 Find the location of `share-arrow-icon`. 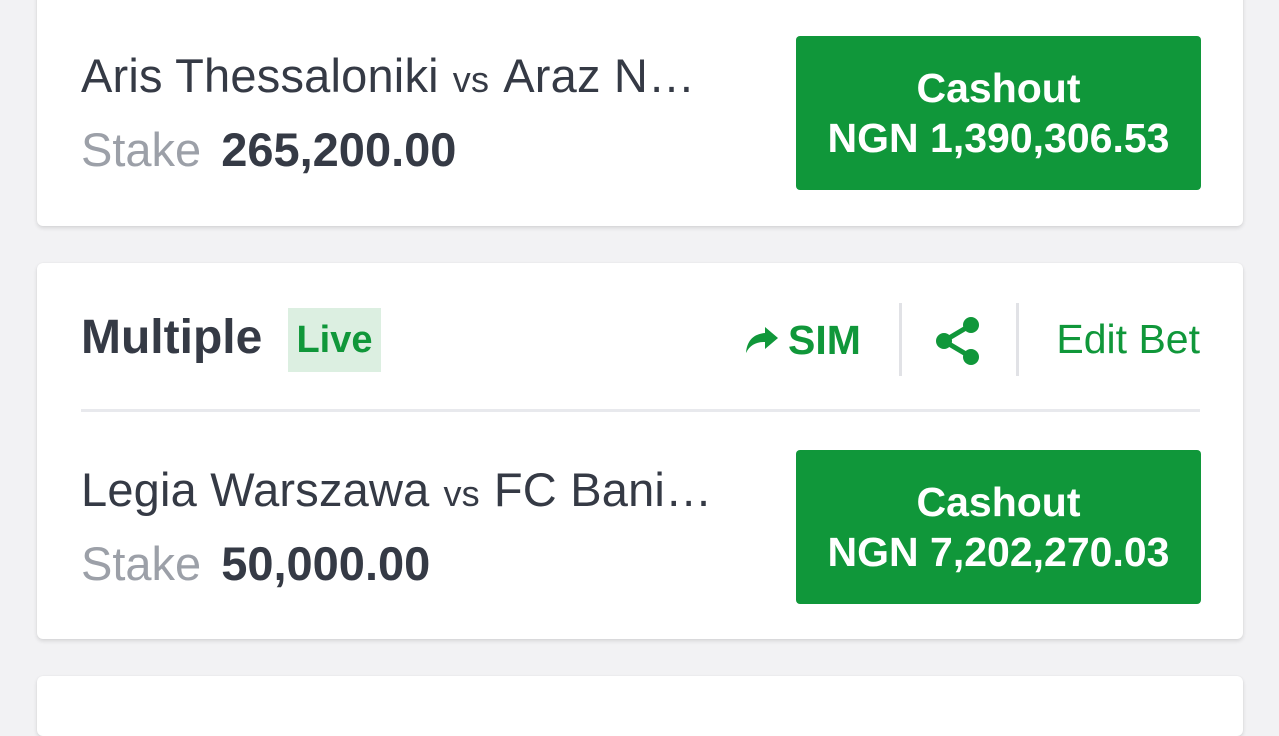

share-arrow-icon is located at coordinates (762, 340).